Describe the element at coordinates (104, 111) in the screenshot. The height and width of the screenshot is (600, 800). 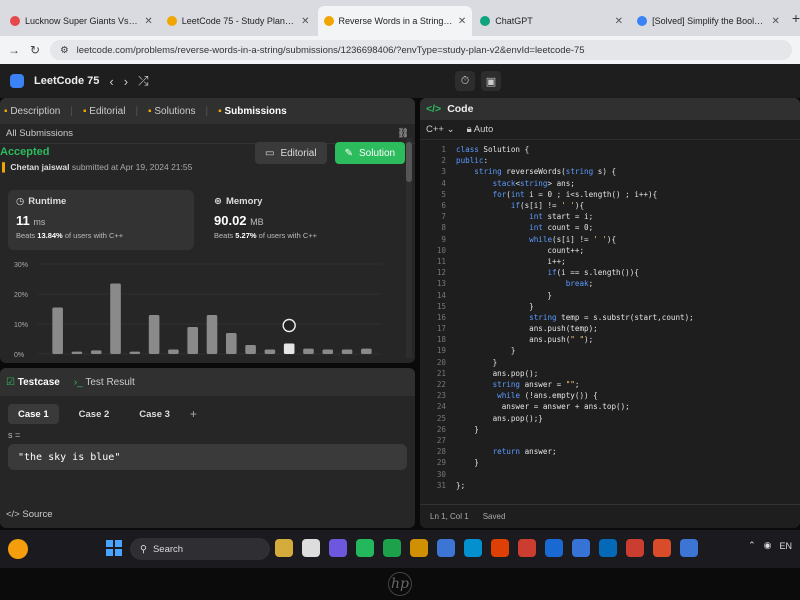
I see `tab-editorial: ▪ Editorial` at that location.